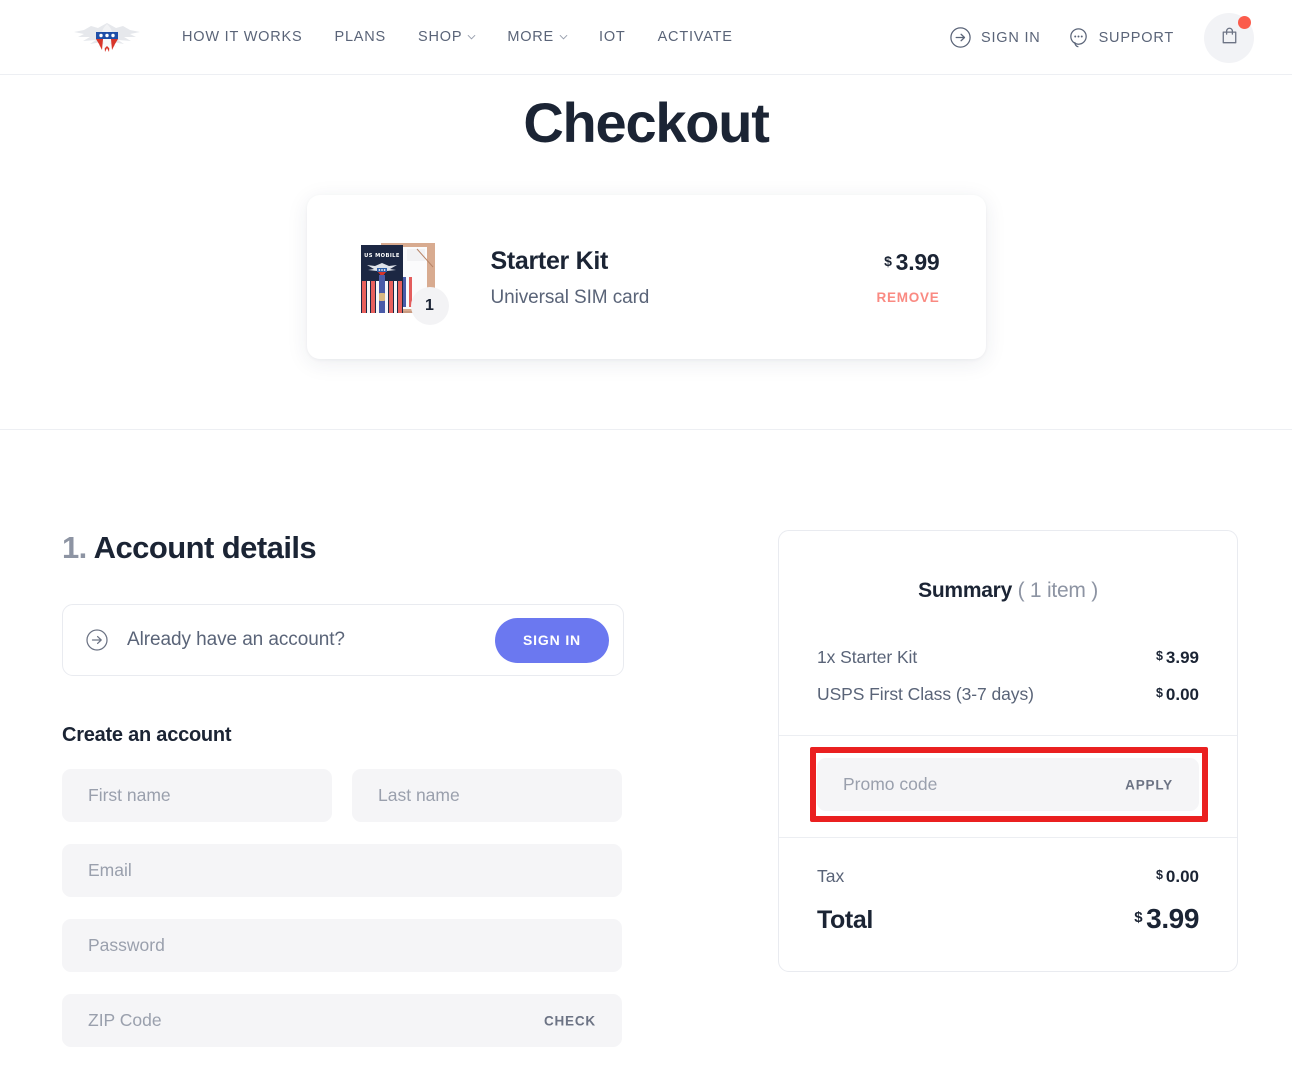  I want to click on tax-row: Tax $0.00, so click(1008, 876).